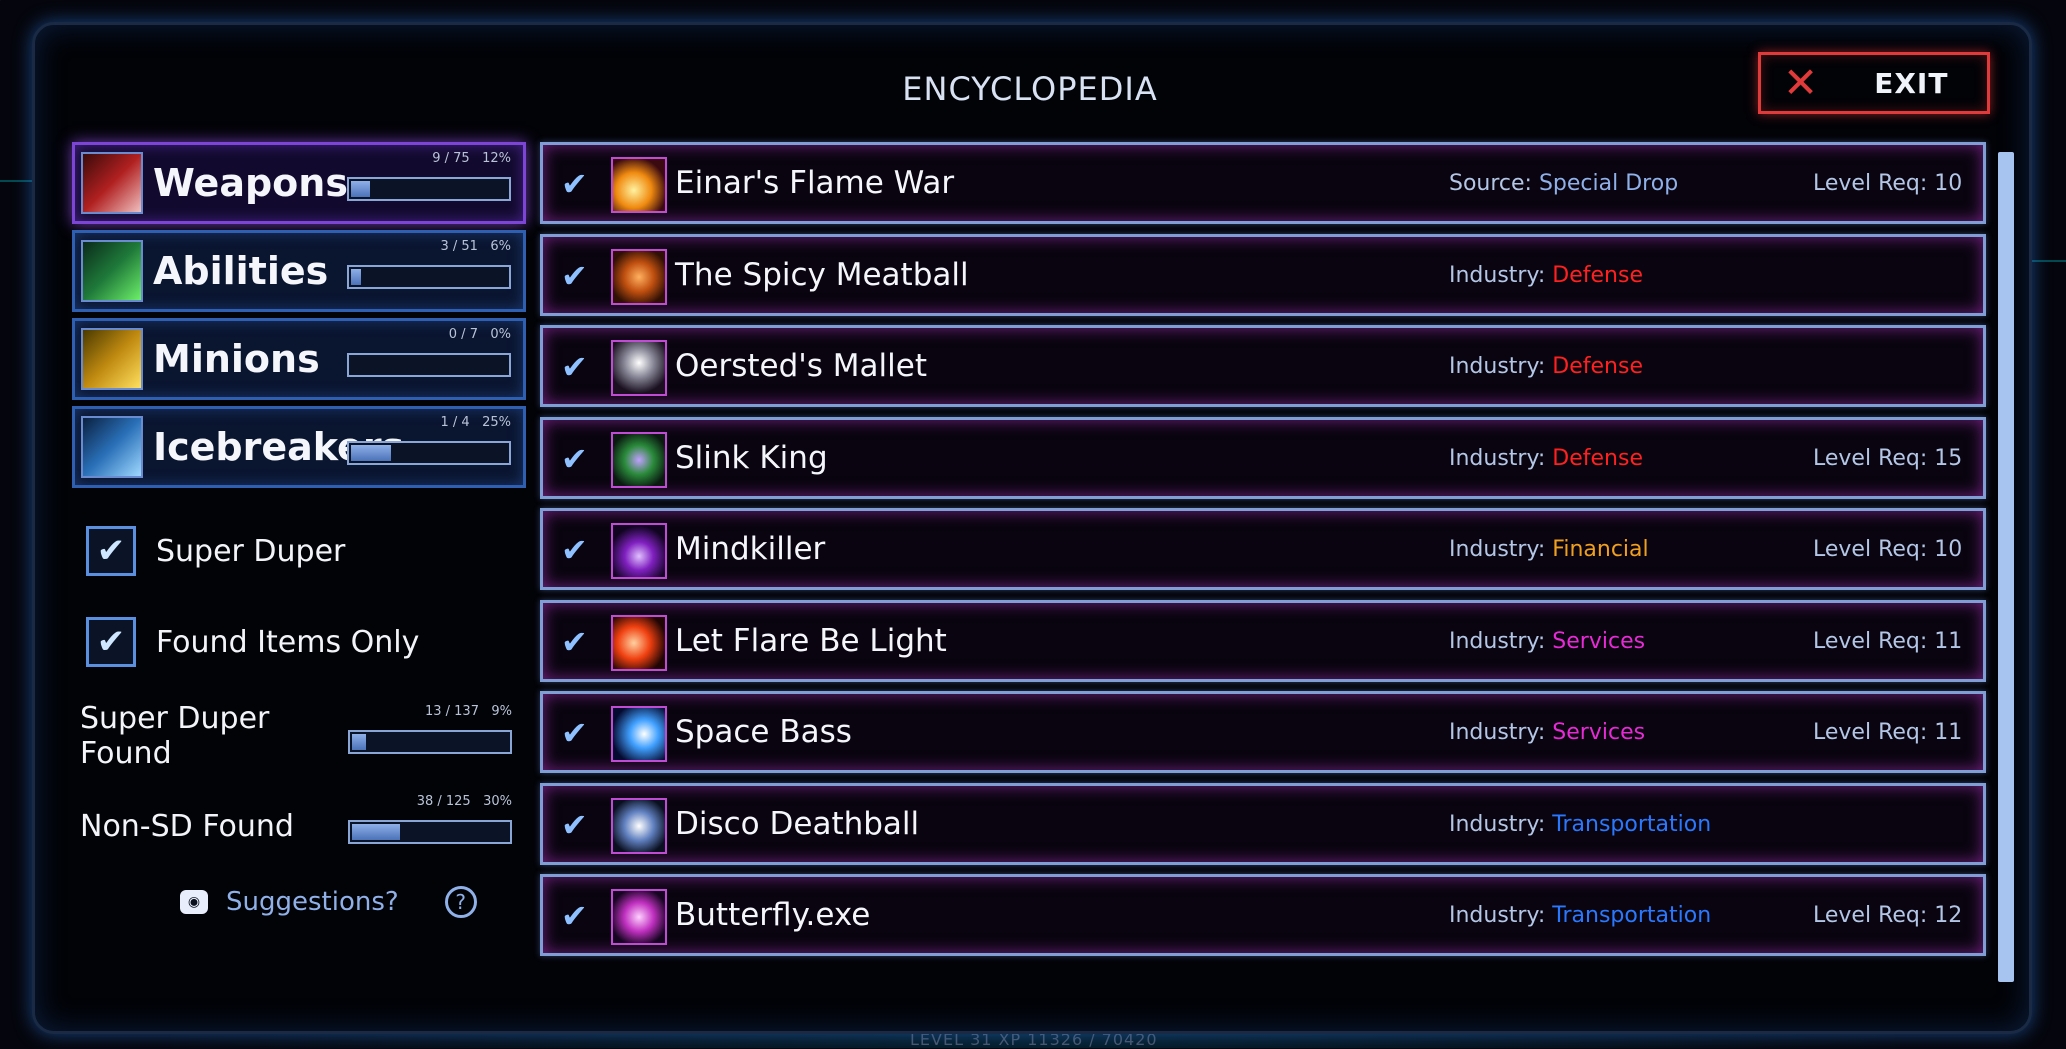  I want to click on item-name: Einar's Flame War, so click(815, 183).